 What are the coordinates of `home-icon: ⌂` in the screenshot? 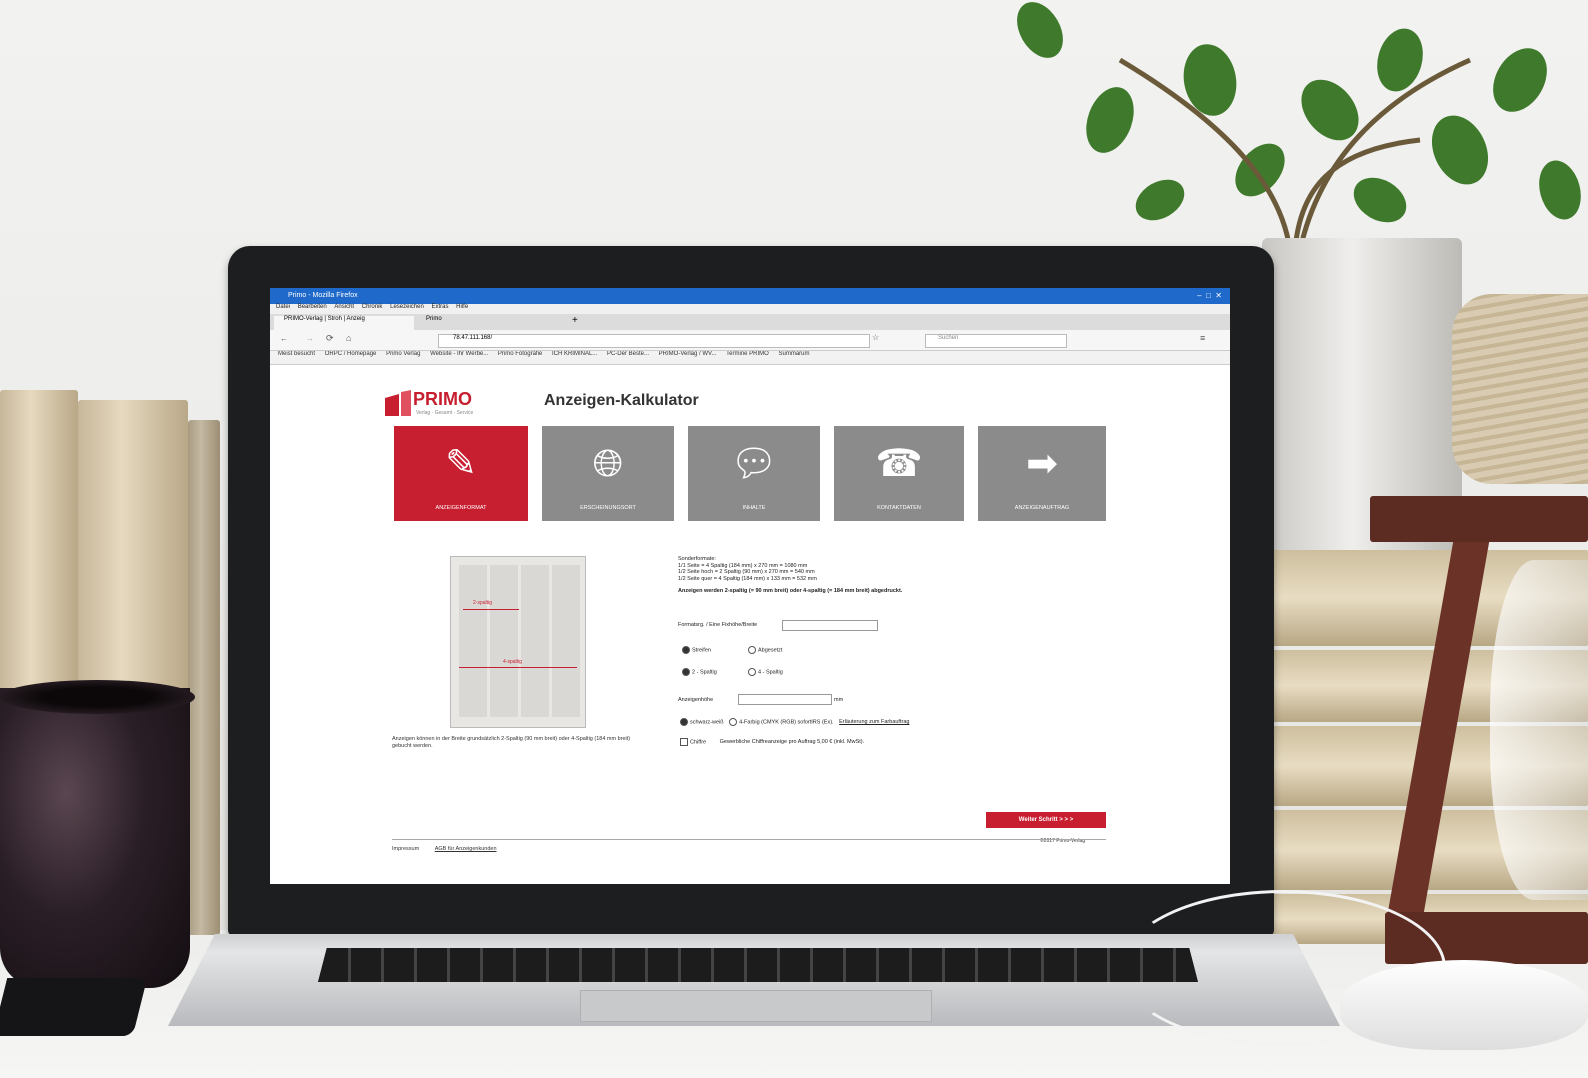 It's located at (348, 338).